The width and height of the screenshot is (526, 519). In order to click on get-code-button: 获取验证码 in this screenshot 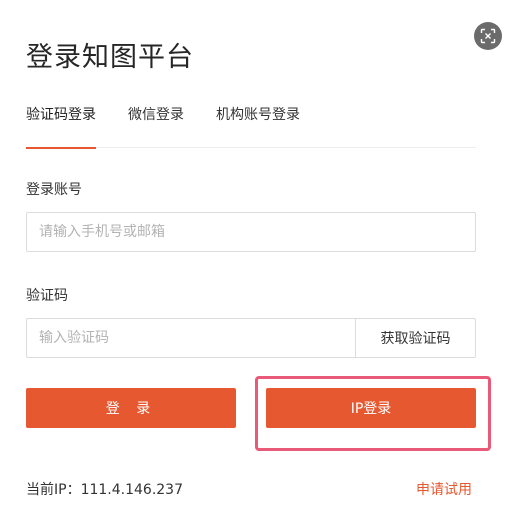, I will do `click(415, 338)`.